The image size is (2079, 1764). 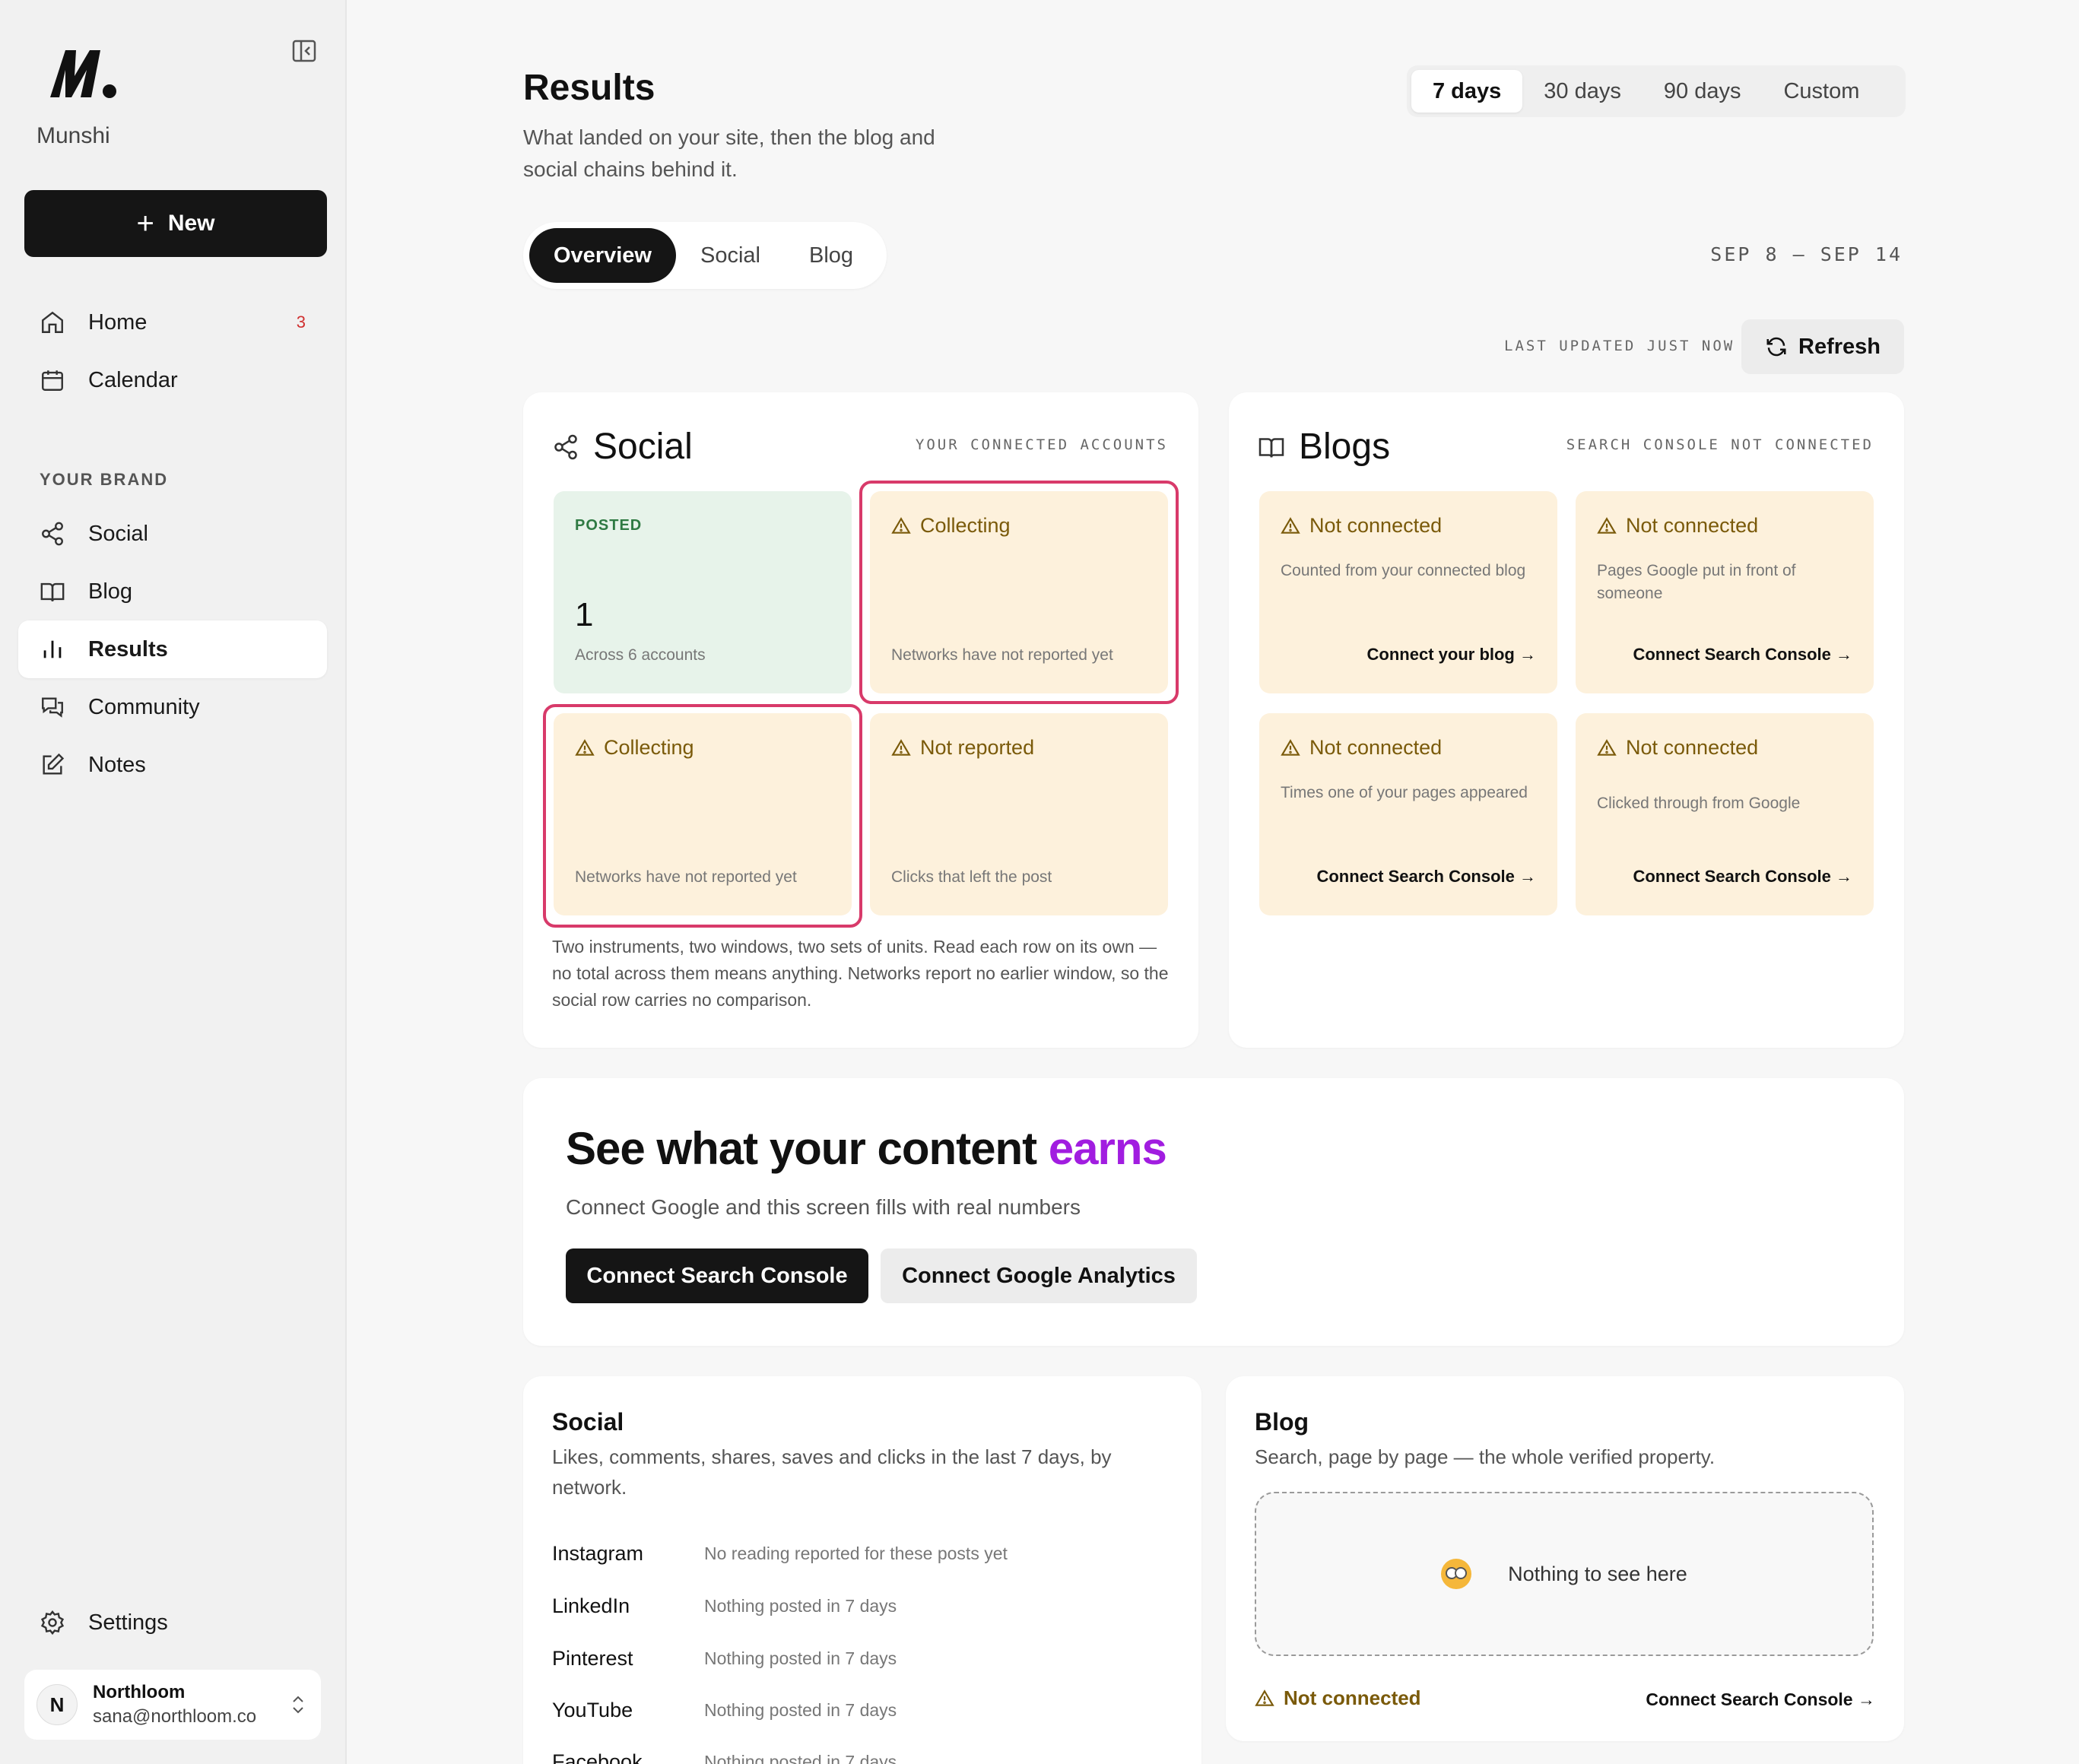 What do you see at coordinates (1039, 1276) in the screenshot?
I see `connect-google-analytics-button: Connect Google Analytics` at bounding box center [1039, 1276].